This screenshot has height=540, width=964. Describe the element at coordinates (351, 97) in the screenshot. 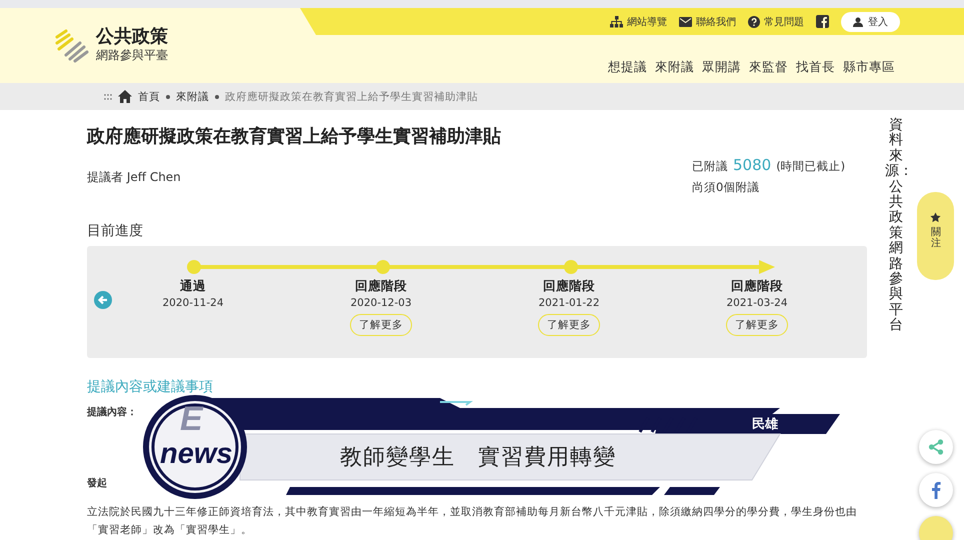

I see `breadcrumb-link: 政府應研擬政策在教育實習上給予學生實習補助津貼` at that location.